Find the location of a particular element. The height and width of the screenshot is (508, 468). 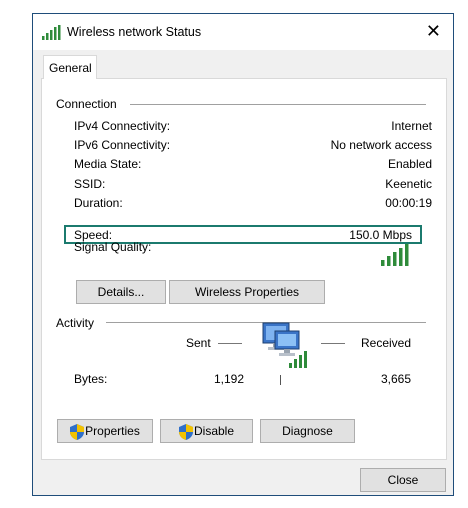

title-bar: Wireless network Status ✕ is located at coordinates (243, 32).